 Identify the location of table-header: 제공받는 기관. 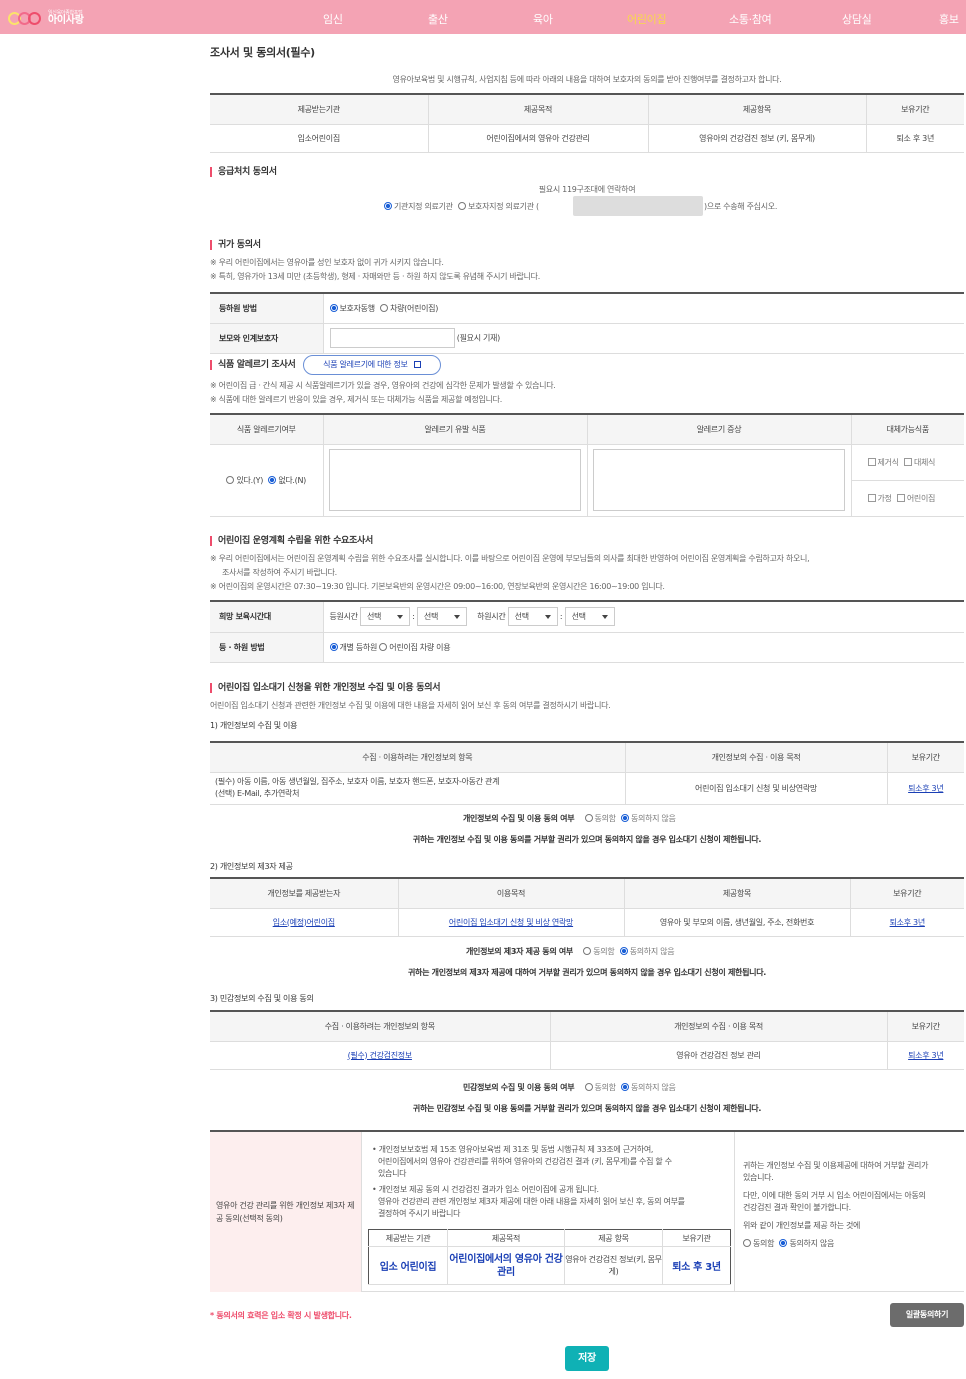
(408, 1238).